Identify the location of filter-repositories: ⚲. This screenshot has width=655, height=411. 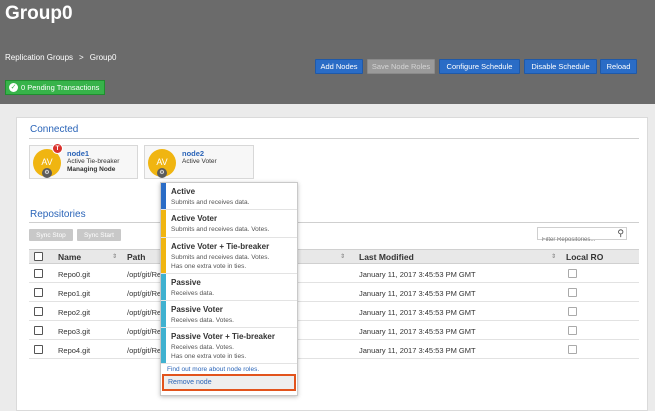
(582, 236).